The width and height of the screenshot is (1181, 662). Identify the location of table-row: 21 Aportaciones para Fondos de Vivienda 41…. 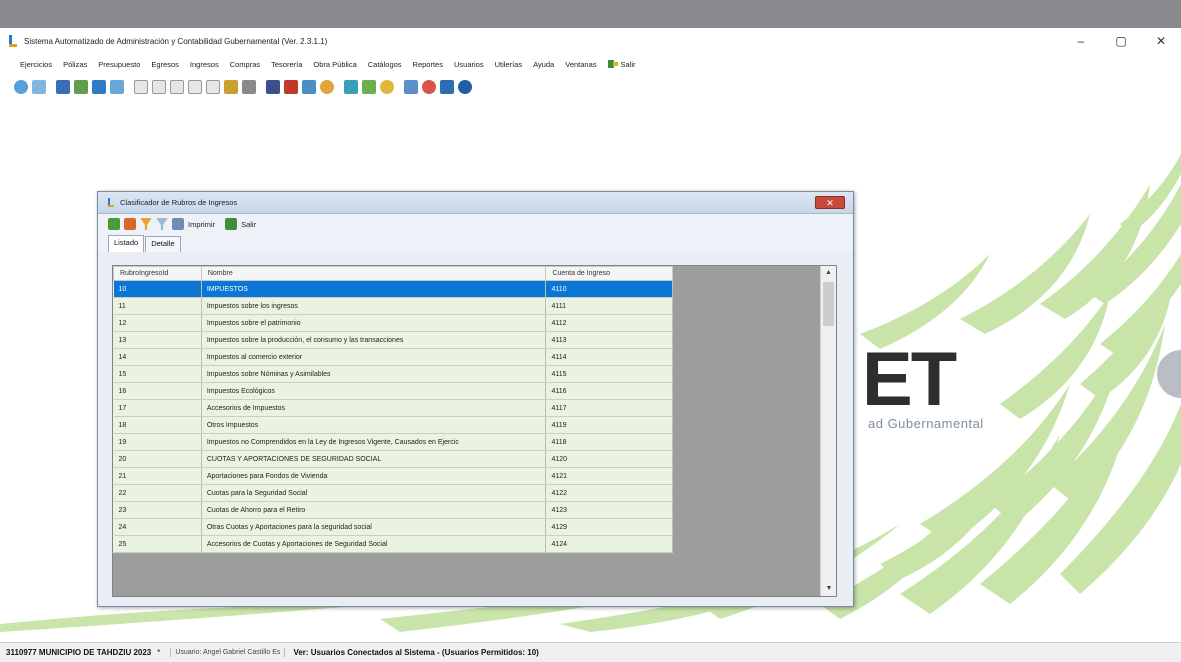
(393, 476).